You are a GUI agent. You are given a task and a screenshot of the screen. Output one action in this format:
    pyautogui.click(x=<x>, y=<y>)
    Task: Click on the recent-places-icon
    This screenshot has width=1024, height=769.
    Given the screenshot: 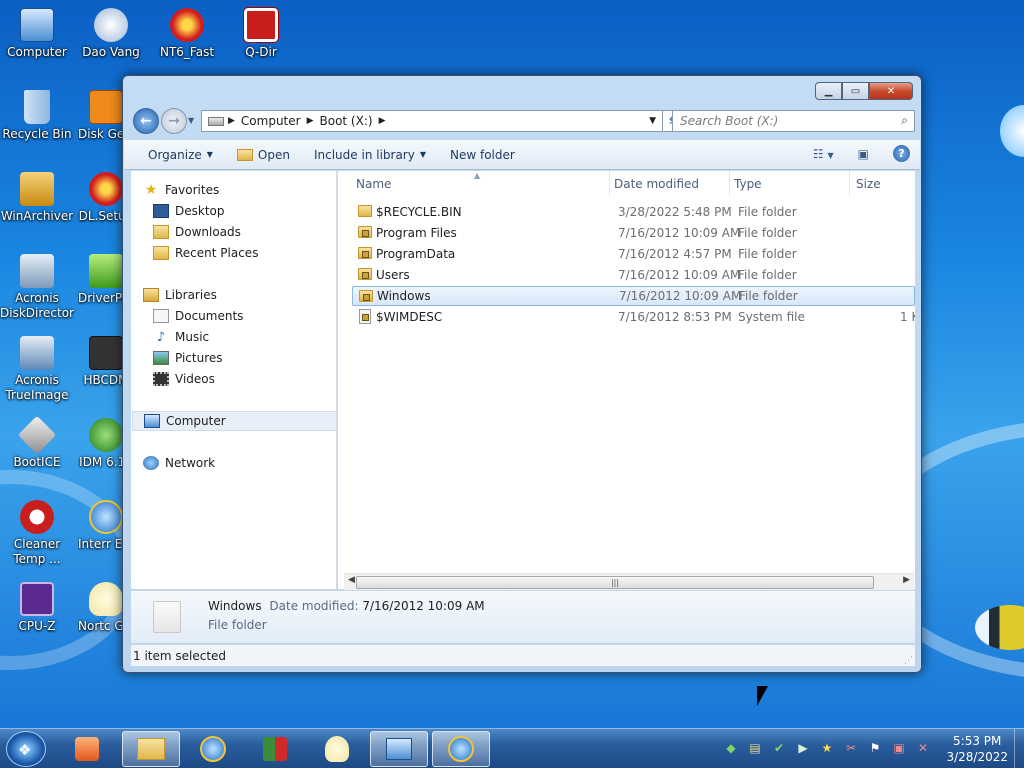 What is the action you would take?
    pyautogui.click(x=161, y=253)
    